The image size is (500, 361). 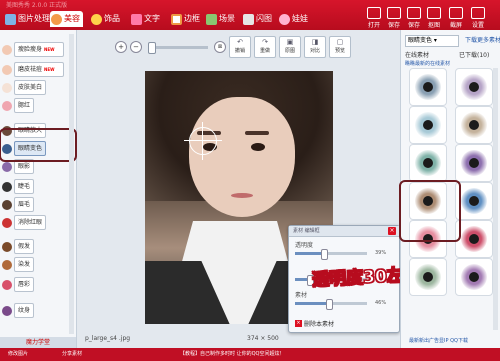 What do you see at coordinates (7, 49) in the screenshot?
I see `face-icon` at bounding box center [7, 49].